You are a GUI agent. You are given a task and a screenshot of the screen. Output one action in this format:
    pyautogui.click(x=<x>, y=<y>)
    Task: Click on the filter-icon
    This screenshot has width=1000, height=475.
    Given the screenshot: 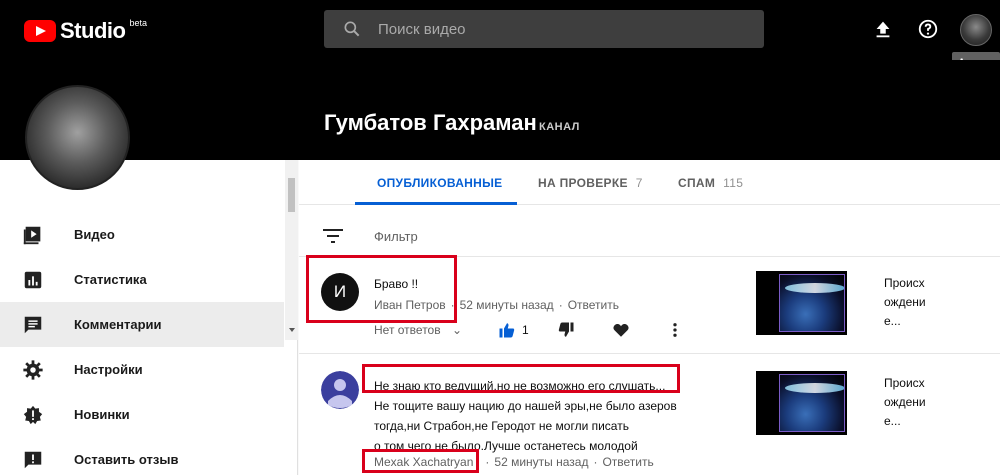 What is the action you would take?
    pyautogui.click(x=333, y=236)
    